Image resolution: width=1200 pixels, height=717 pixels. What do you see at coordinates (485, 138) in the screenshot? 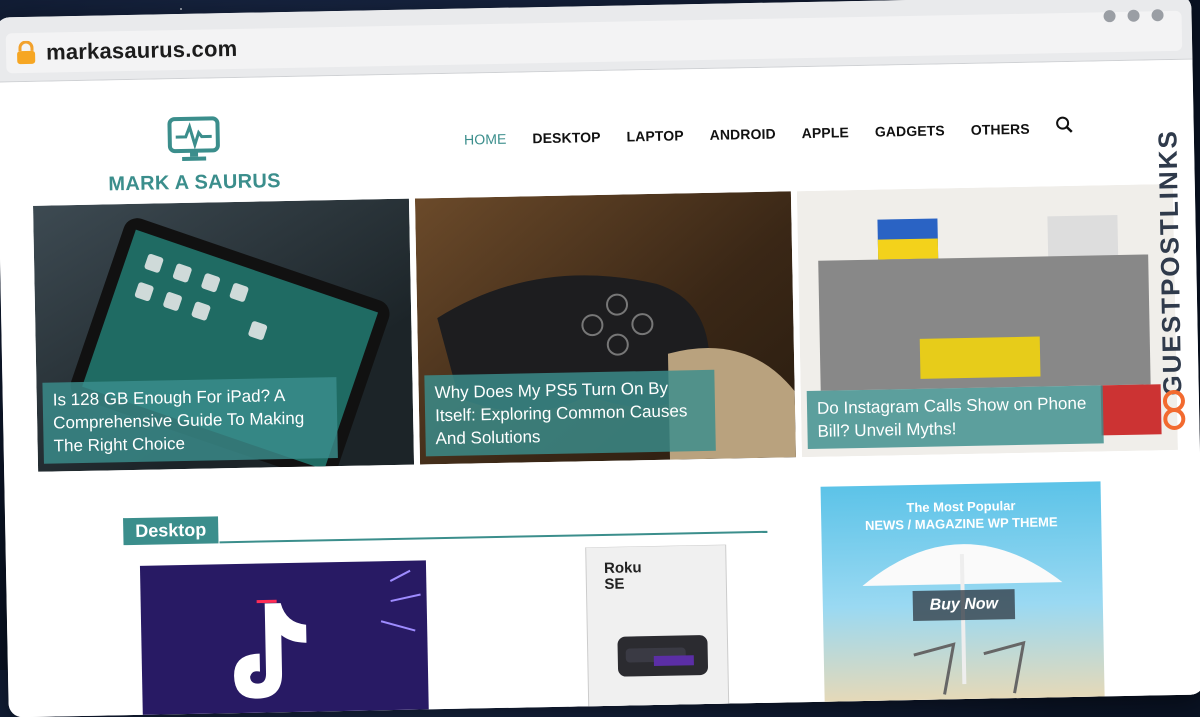
I see `nav-home: HOME` at bounding box center [485, 138].